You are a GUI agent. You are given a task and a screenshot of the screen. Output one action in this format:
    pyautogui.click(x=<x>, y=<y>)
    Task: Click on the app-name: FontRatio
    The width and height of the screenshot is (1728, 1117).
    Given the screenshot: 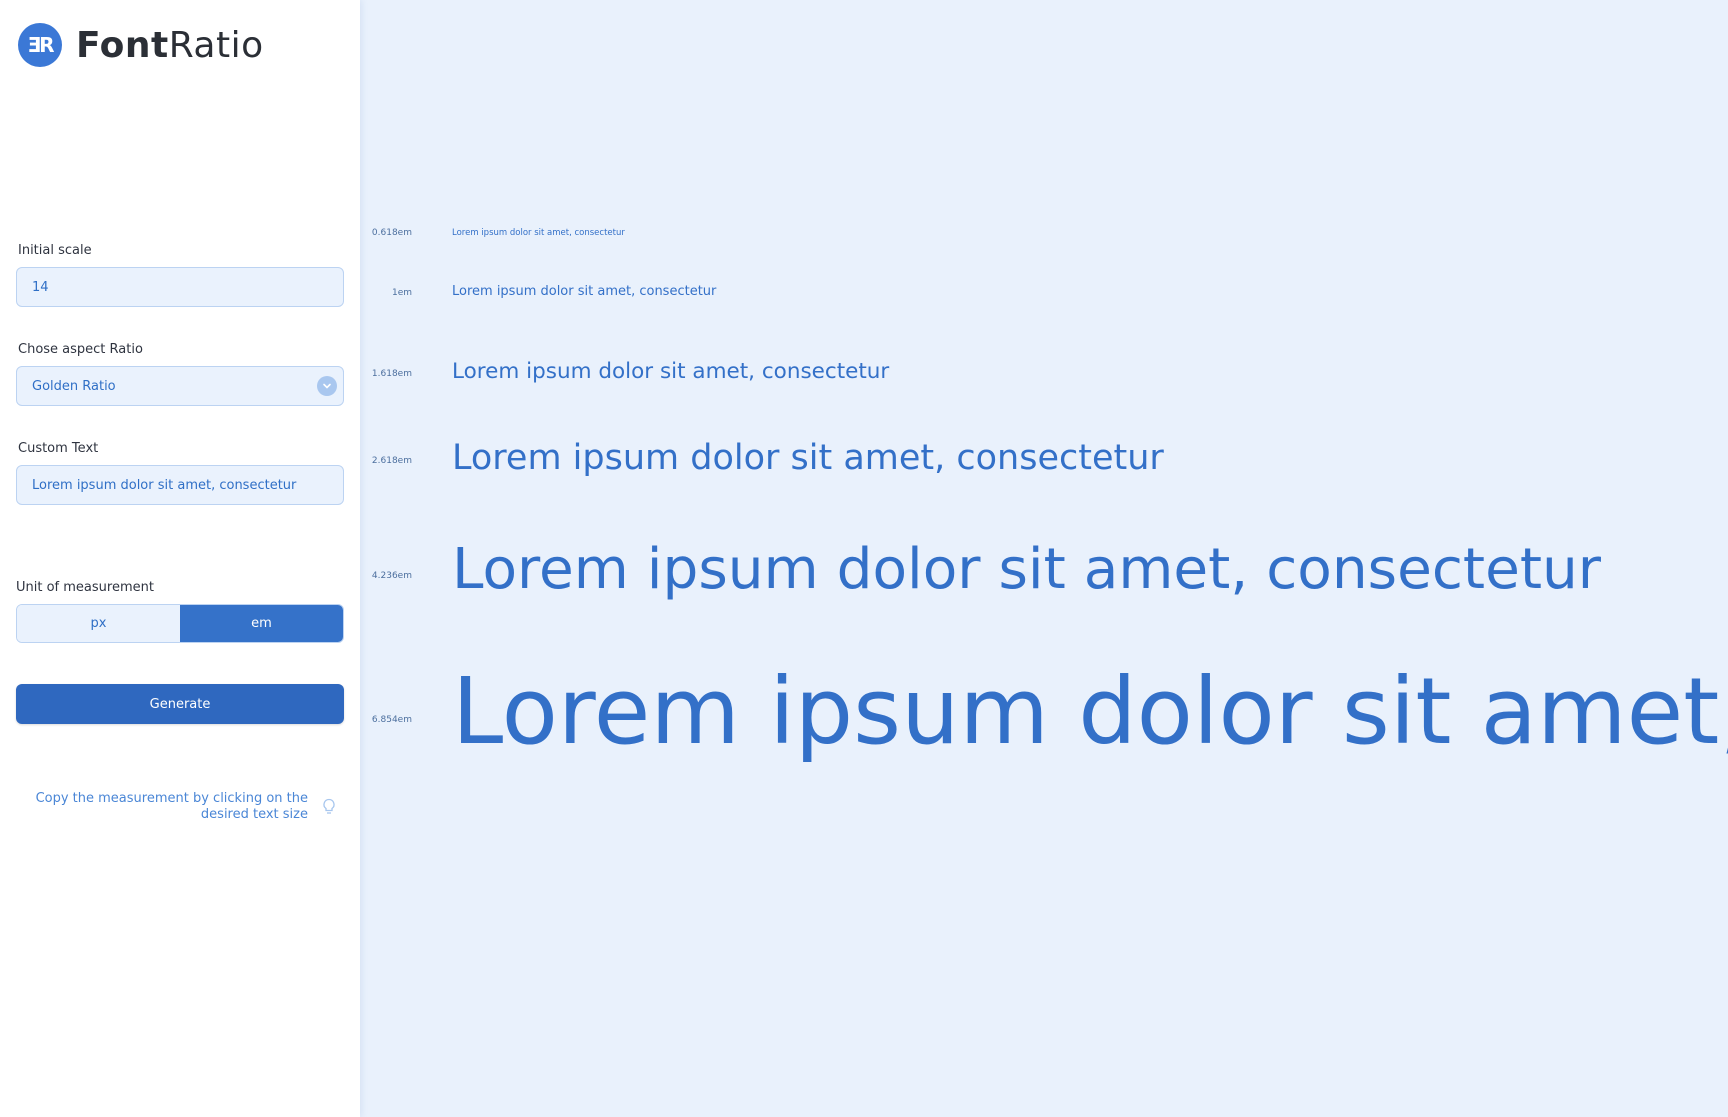 What is the action you would take?
    pyautogui.click(x=170, y=45)
    